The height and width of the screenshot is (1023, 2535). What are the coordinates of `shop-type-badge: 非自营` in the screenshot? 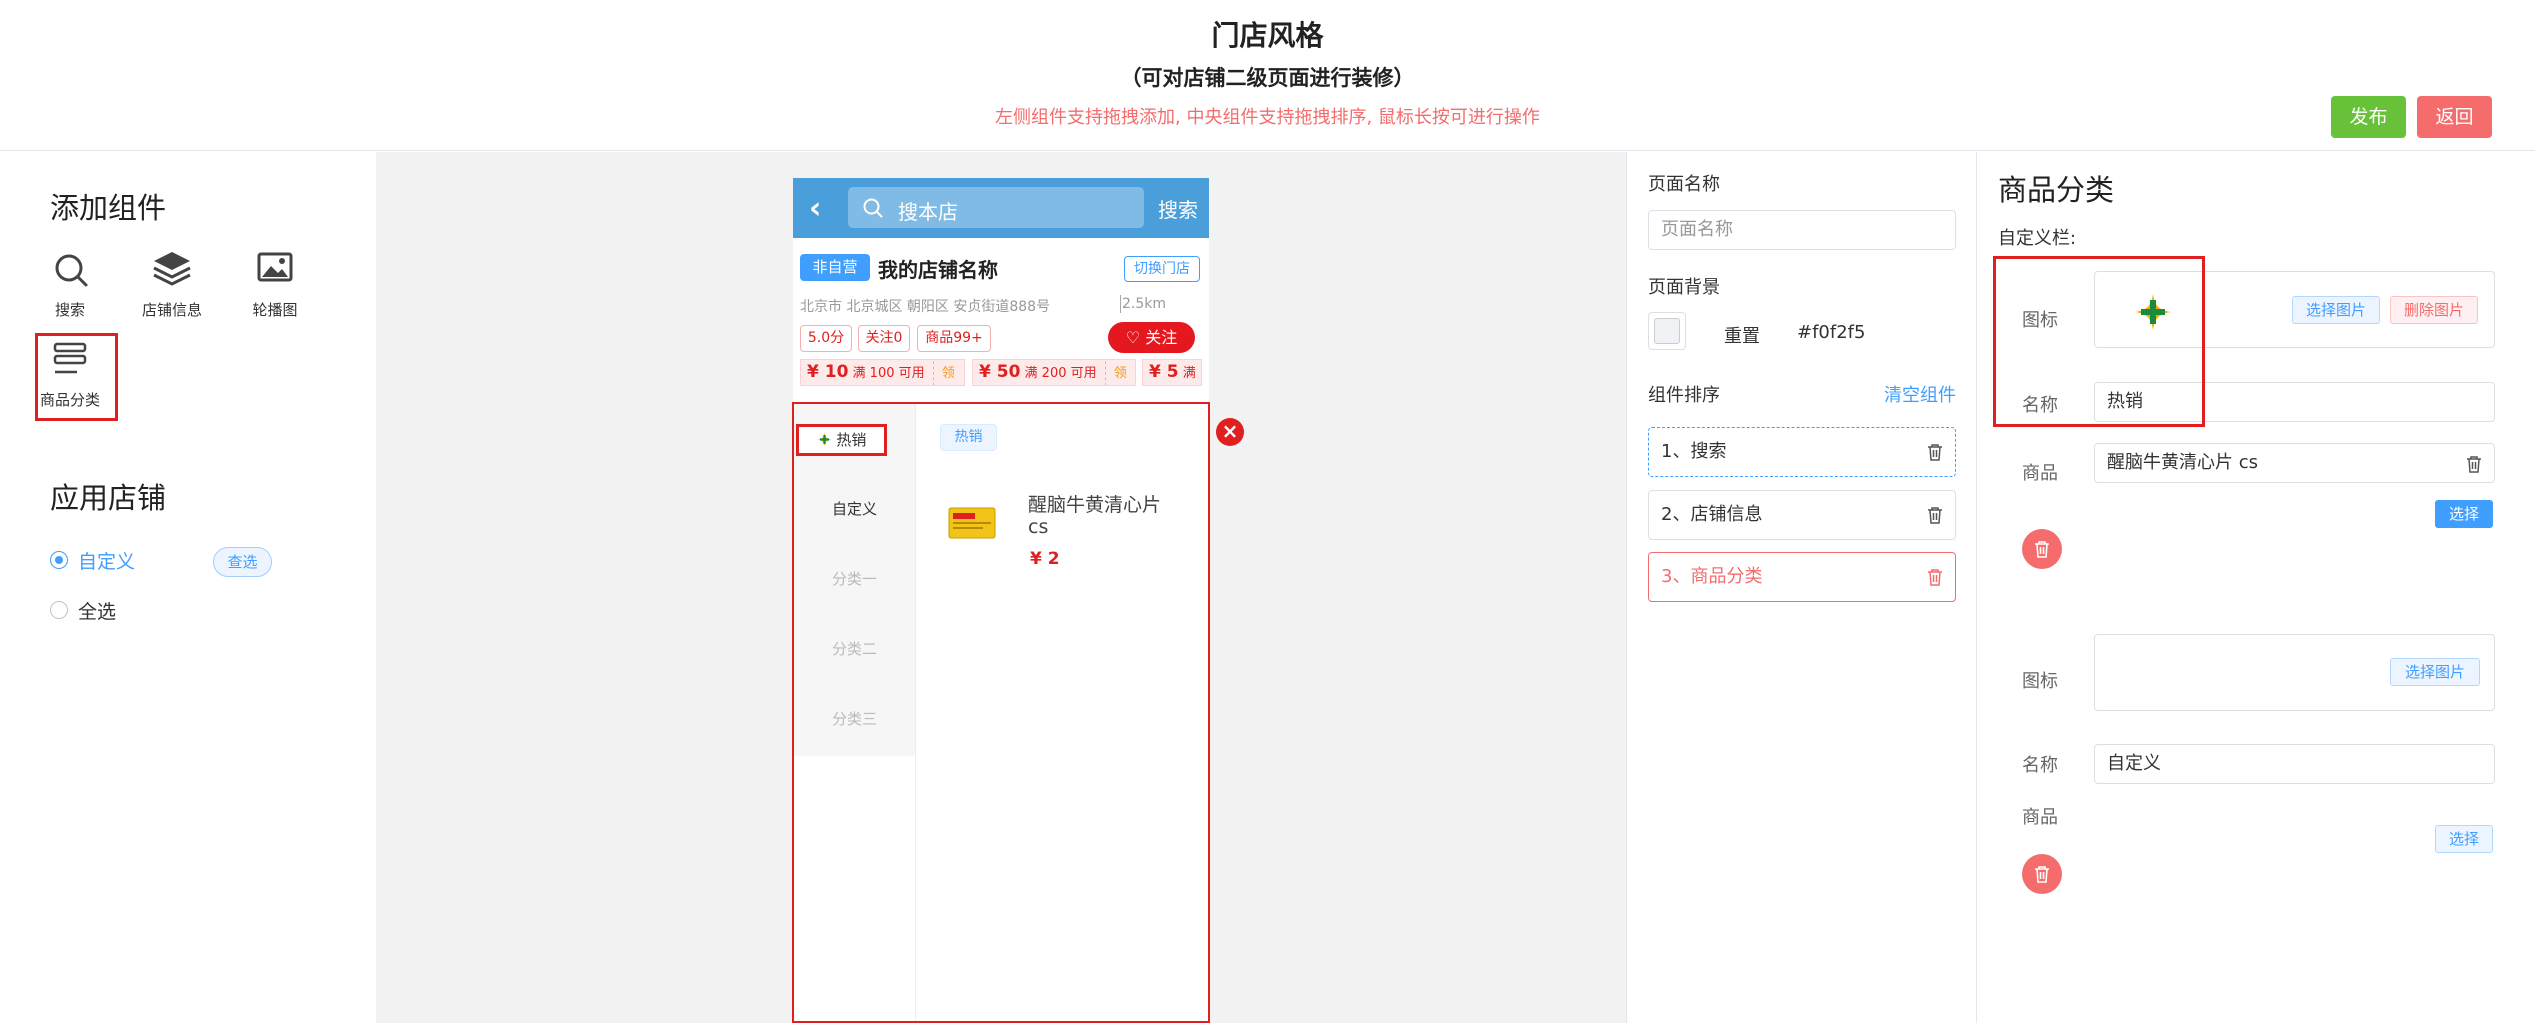 It's located at (835, 267).